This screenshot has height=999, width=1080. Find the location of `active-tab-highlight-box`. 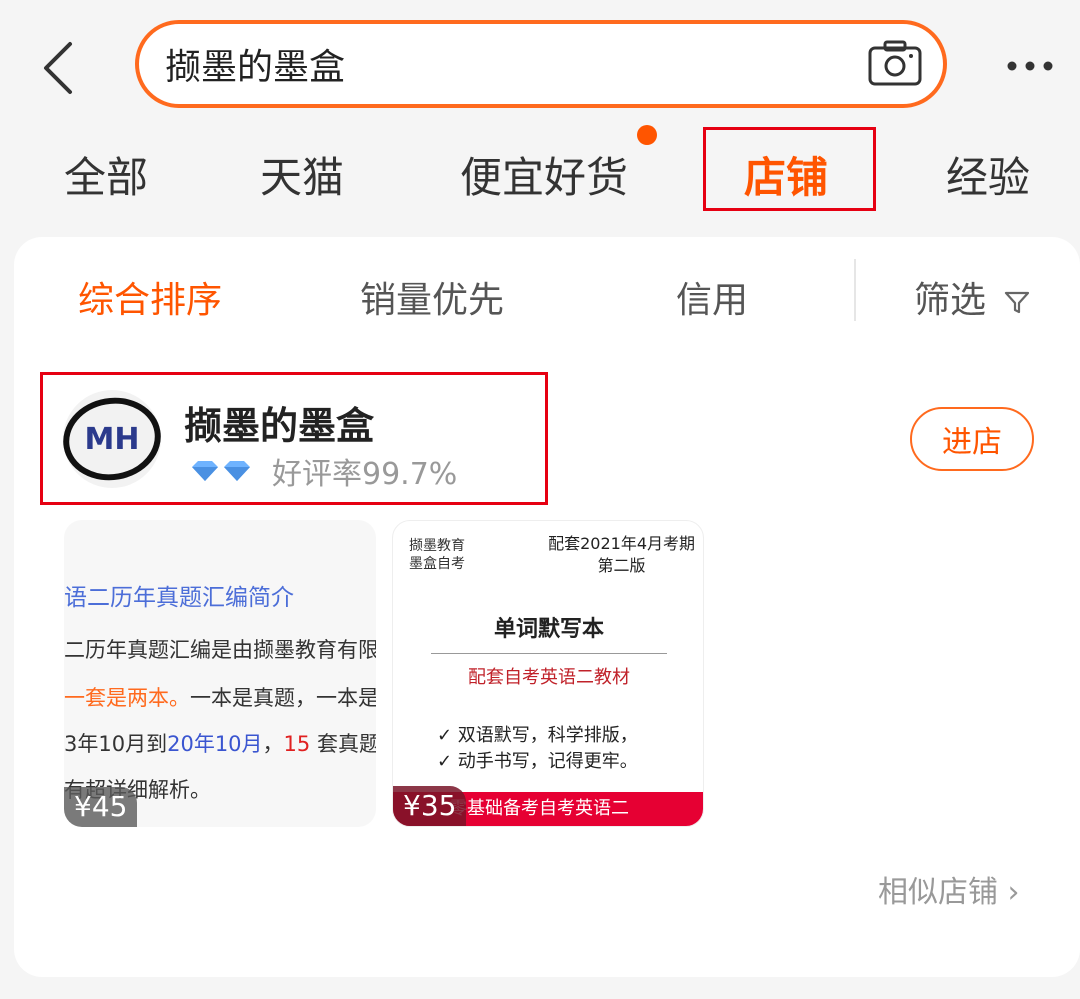

active-tab-highlight-box is located at coordinates (789, 169).